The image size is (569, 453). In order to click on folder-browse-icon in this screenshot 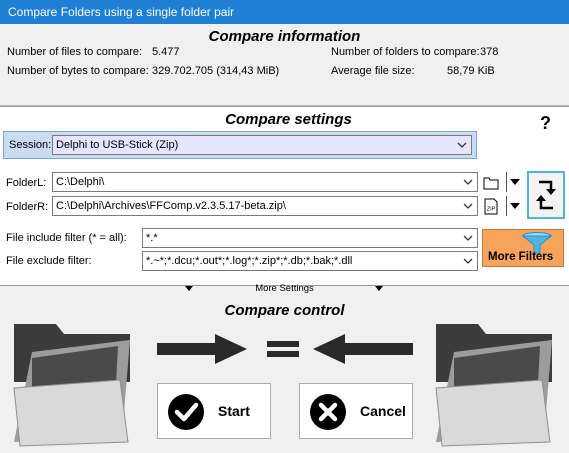, I will do `click(491, 182)`.